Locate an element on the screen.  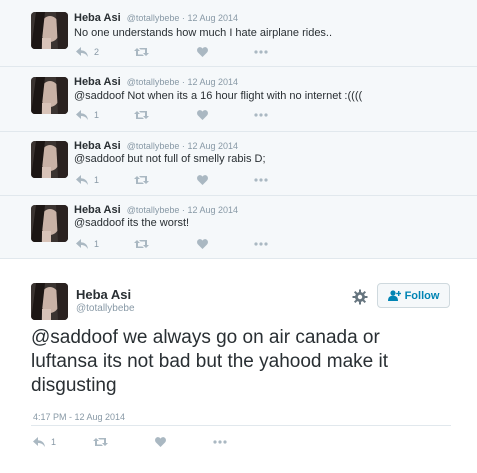
gear-icon is located at coordinates (360, 297).